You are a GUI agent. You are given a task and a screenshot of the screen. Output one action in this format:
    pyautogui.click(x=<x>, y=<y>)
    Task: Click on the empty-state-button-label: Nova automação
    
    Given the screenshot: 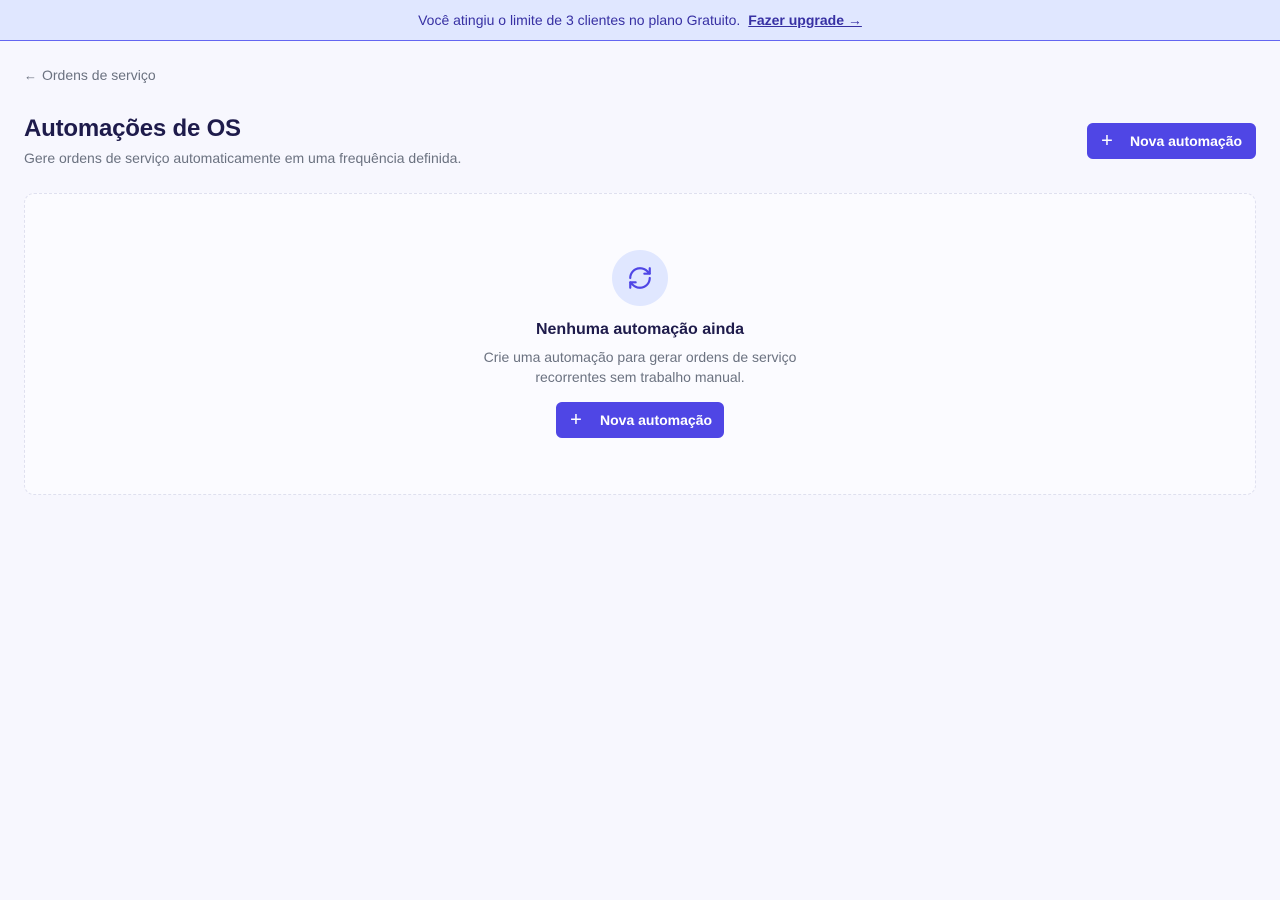 What is the action you would take?
    pyautogui.click(x=656, y=420)
    